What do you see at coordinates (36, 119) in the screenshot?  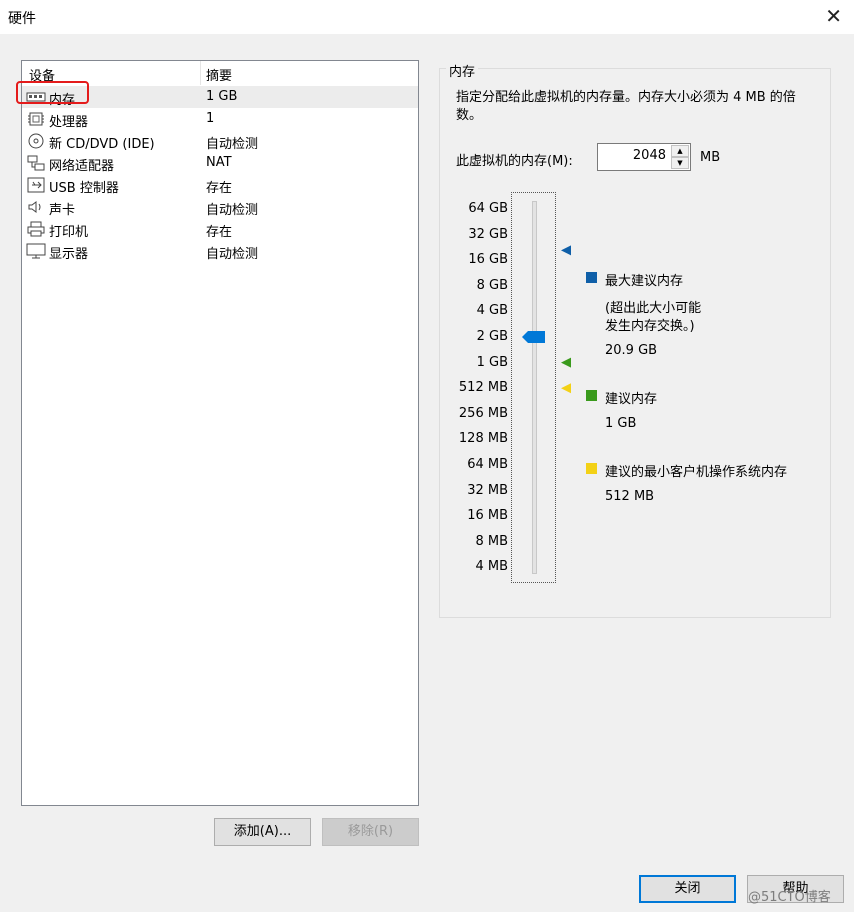 I see `cpu-icon` at bounding box center [36, 119].